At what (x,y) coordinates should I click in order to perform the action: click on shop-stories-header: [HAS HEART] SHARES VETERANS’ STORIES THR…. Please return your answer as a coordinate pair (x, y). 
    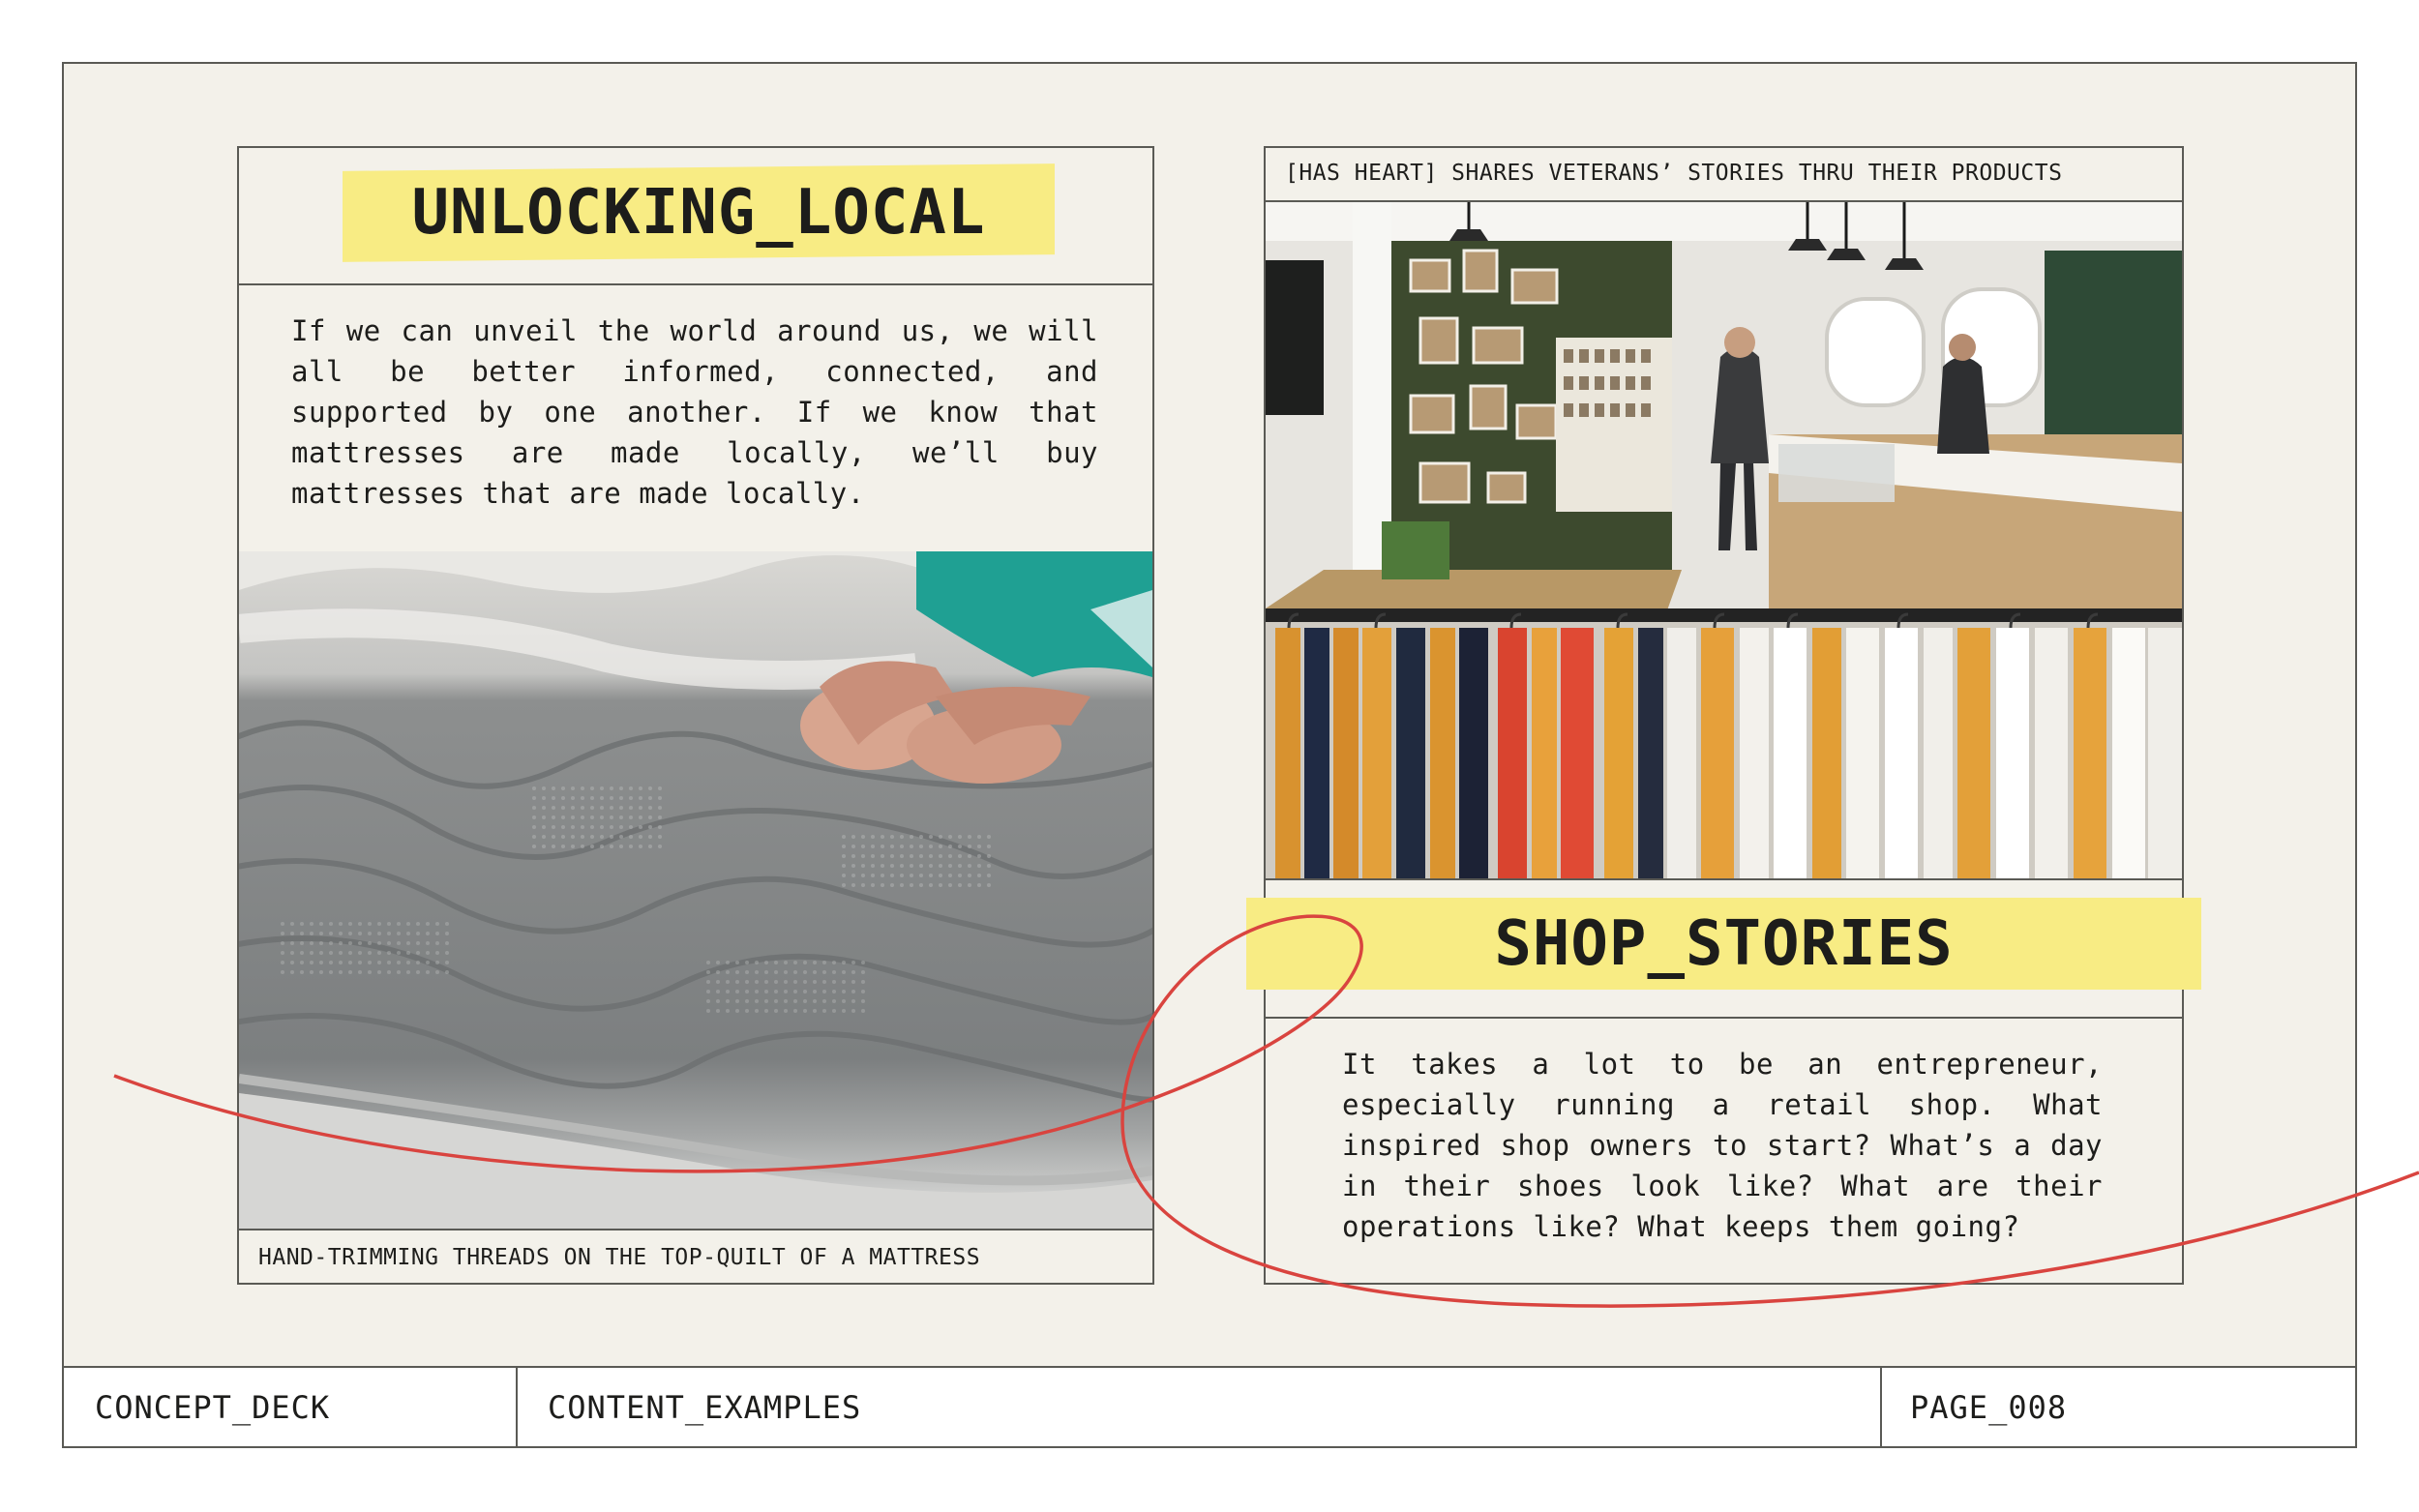
    Looking at the image, I should click on (1674, 174).